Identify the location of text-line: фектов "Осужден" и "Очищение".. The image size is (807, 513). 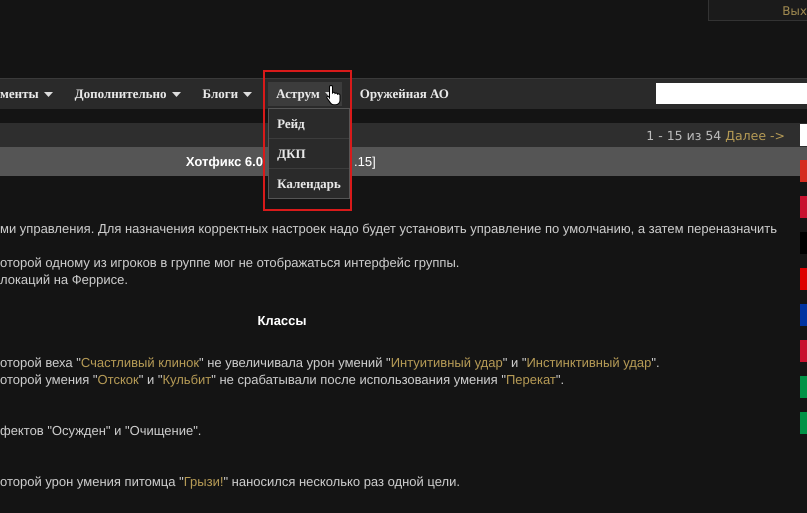
(101, 430).